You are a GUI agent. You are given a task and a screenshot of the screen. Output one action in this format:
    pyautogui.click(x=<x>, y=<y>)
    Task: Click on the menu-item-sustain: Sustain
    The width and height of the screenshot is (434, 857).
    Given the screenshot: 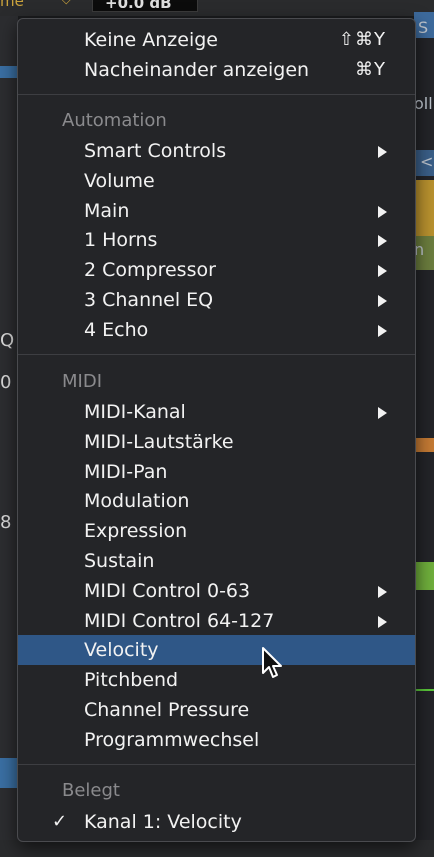 What is the action you would take?
    pyautogui.click(x=216, y=561)
    